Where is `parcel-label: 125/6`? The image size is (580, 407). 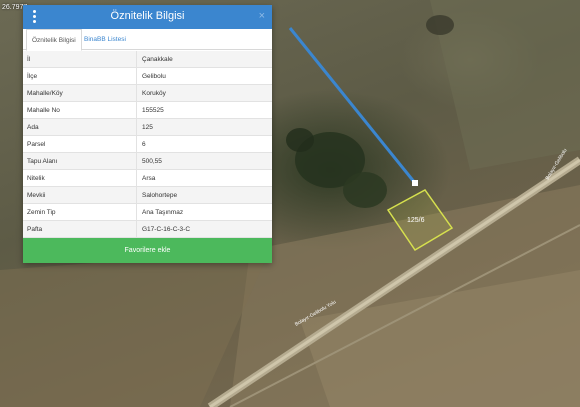
parcel-label: 125/6 is located at coordinates (416, 220).